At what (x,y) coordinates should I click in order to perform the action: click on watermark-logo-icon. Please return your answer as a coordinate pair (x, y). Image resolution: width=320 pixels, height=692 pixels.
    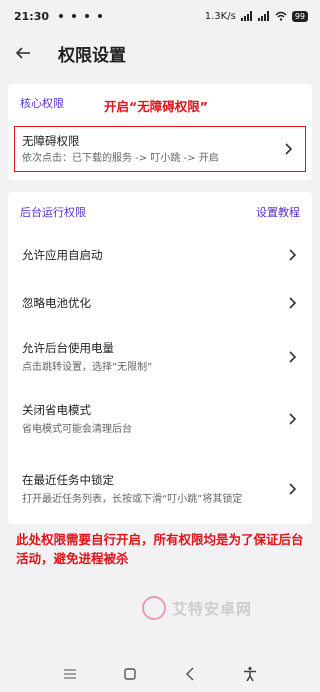
    Looking at the image, I should click on (154, 608).